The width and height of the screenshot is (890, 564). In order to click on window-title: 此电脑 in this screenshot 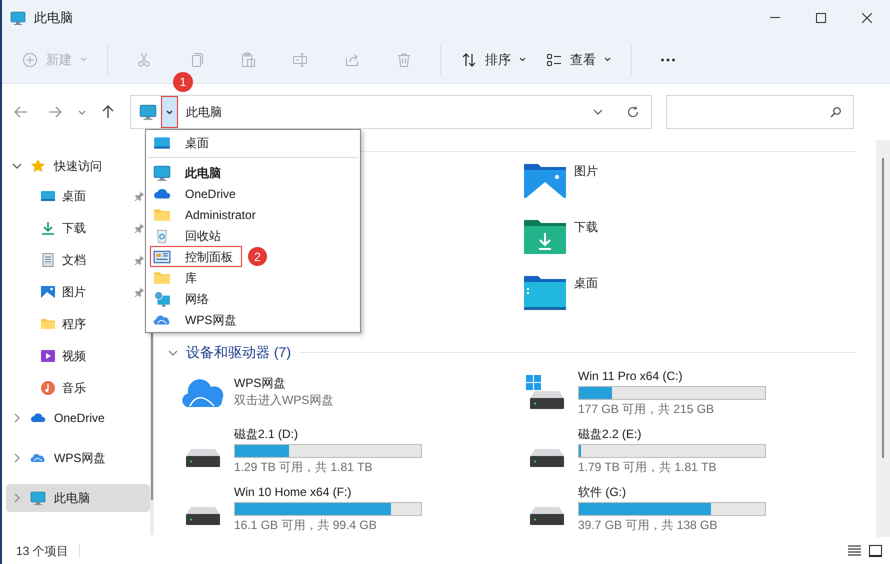, I will do `click(53, 18)`.